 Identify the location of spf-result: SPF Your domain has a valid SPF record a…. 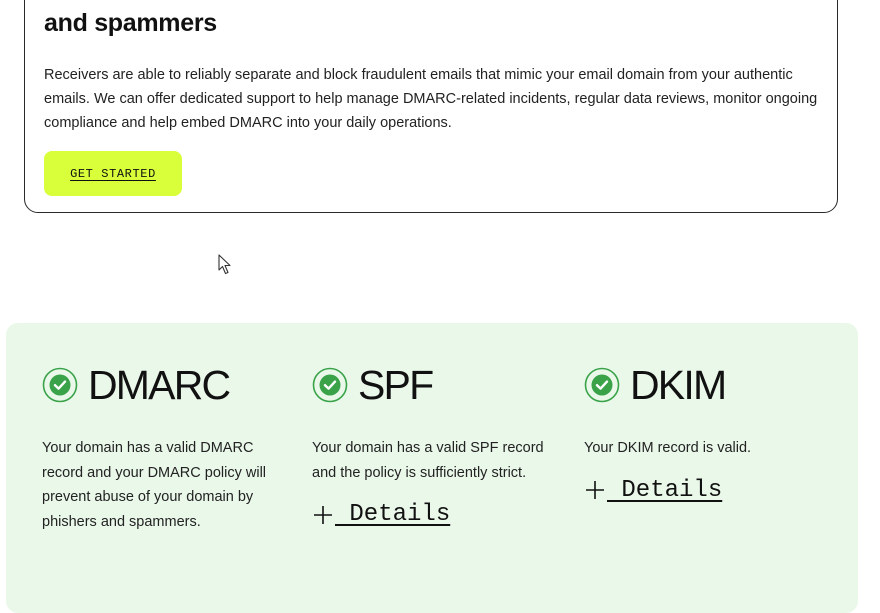
(429, 445).